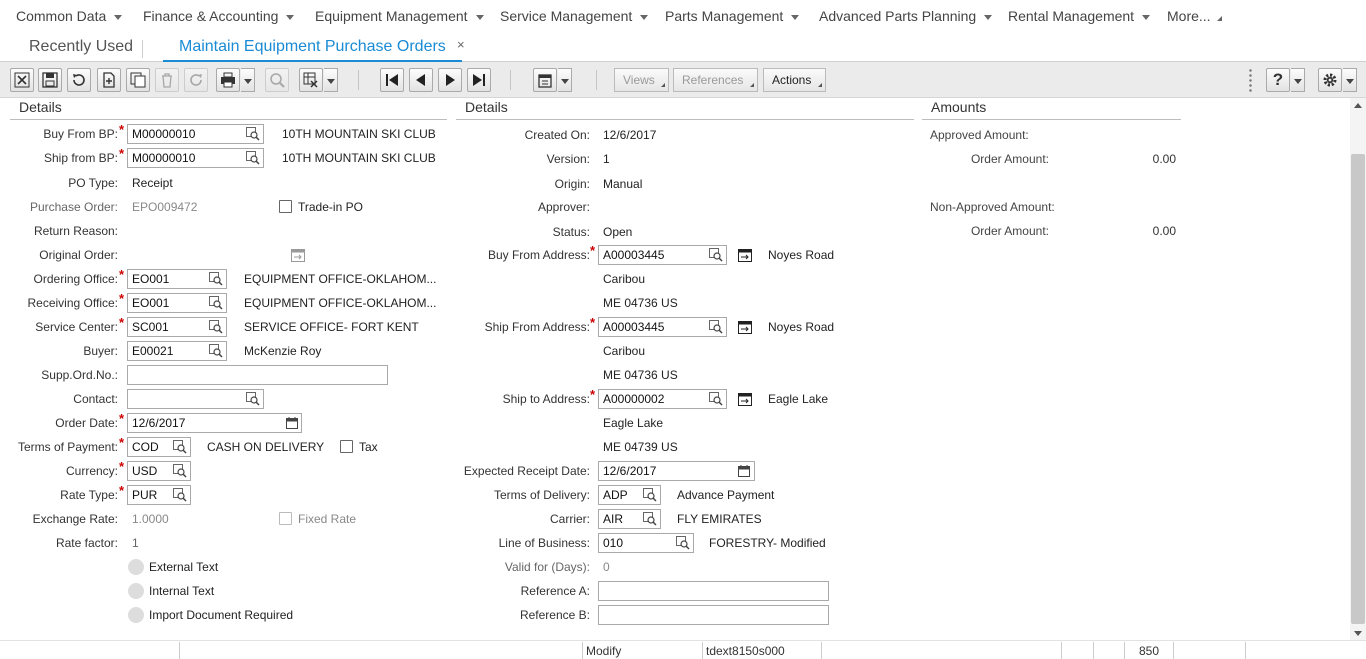  I want to click on print-button, so click(228, 80).